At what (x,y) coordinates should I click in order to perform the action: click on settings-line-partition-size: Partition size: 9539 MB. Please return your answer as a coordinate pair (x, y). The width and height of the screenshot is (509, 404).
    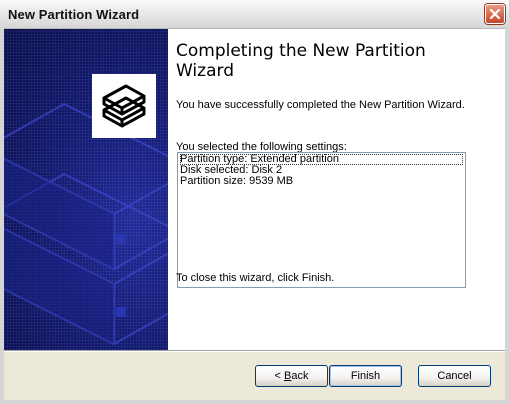
    Looking at the image, I should click on (321, 181).